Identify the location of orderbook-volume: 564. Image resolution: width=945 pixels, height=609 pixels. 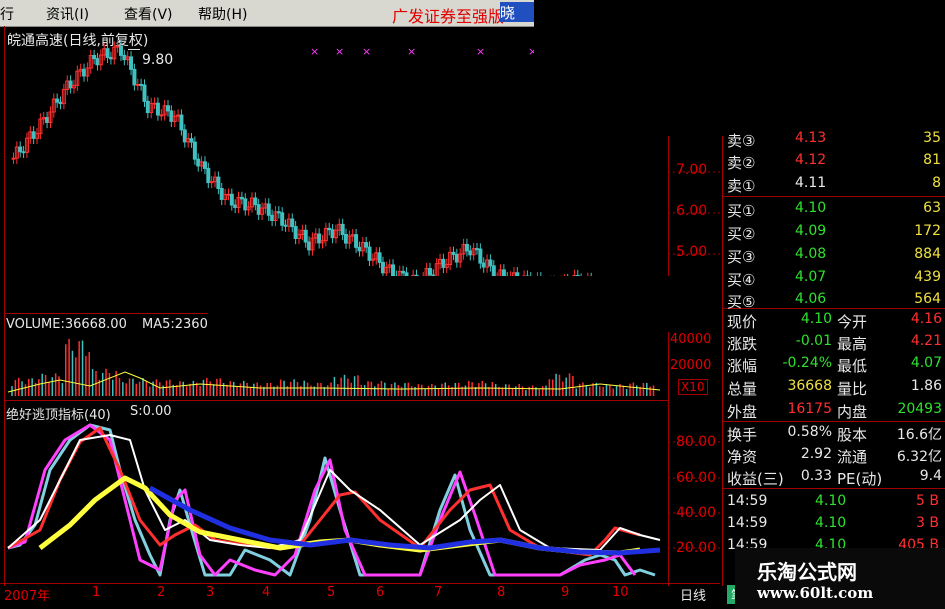
(927, 299).